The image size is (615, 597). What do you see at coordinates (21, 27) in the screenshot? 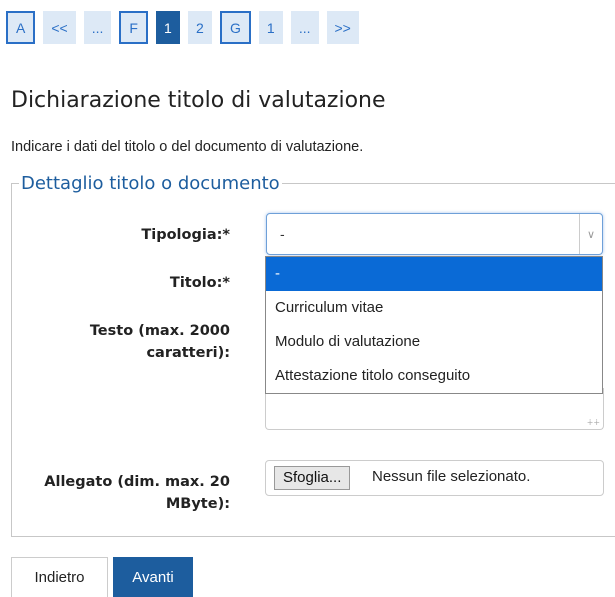
I see `pager-item-a: A` at bounding box center [21, 27].